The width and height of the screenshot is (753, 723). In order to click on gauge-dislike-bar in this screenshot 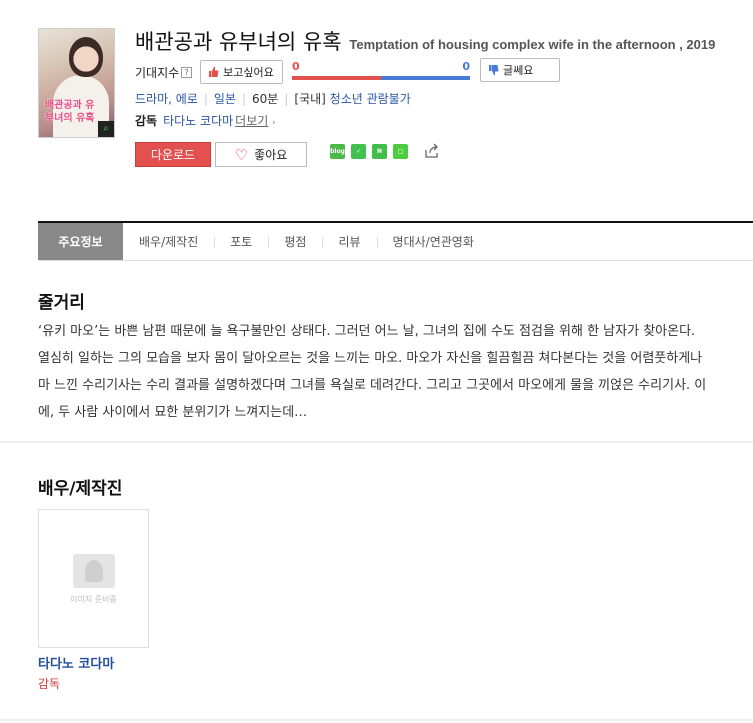, I will do `click(425, 78)`.